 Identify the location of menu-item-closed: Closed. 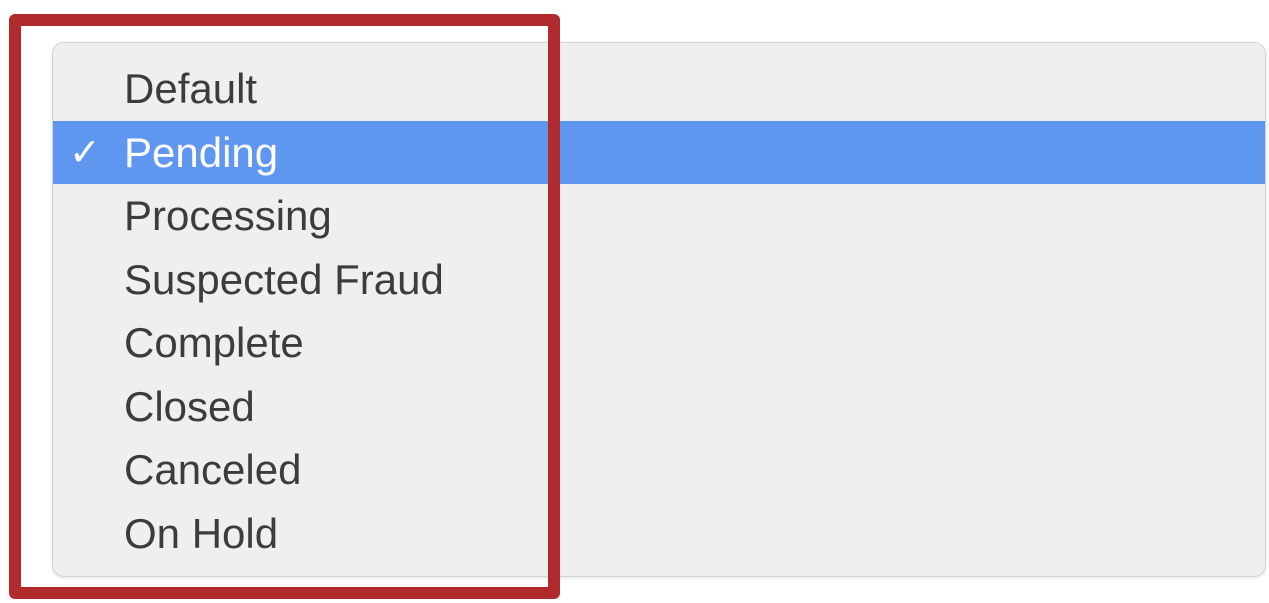
(659, 407).